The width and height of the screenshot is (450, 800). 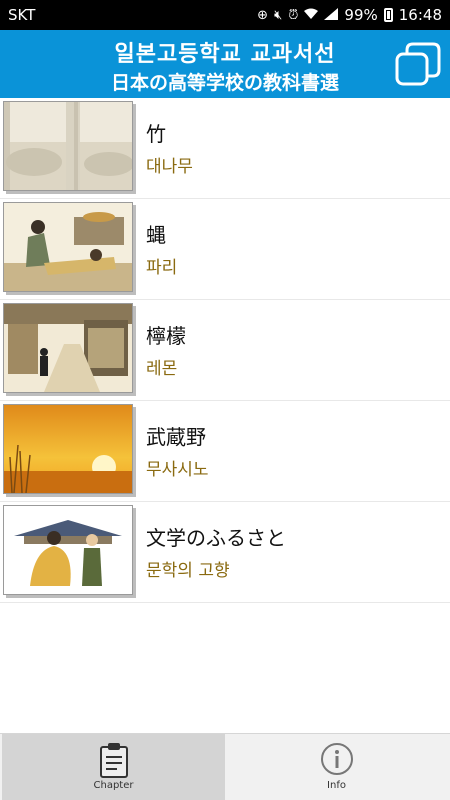 I want to click on samurai-illustration-icon, so click(x=68, y=550).